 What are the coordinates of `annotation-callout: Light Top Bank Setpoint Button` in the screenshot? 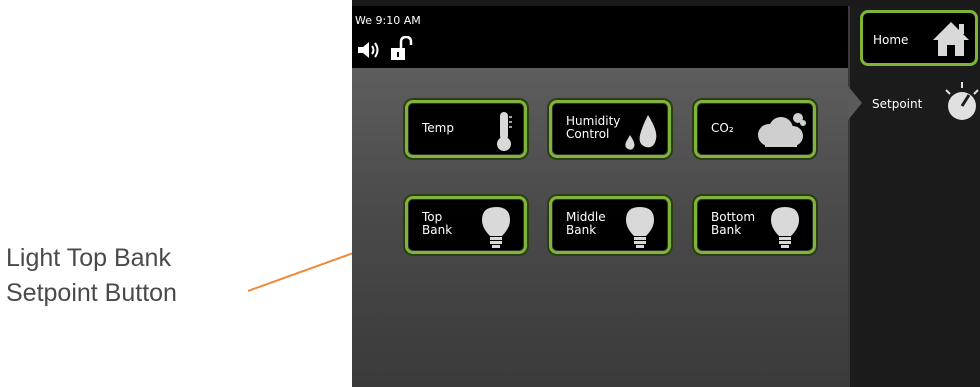 It's located at (126, 276).